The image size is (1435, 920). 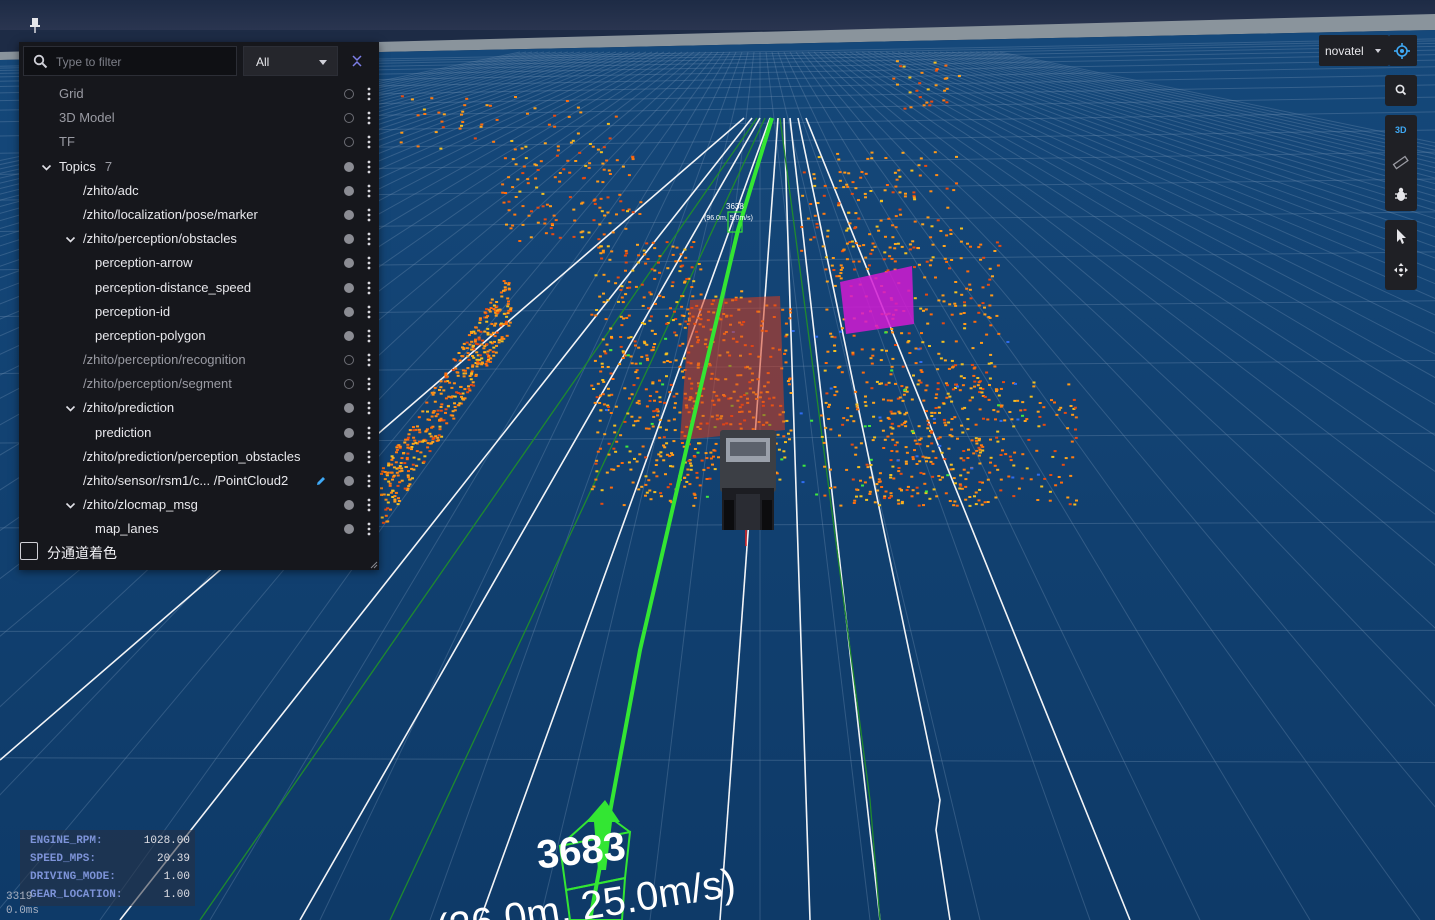 I want to click on tree-row: 3D Model, so click(x=199, y=118).